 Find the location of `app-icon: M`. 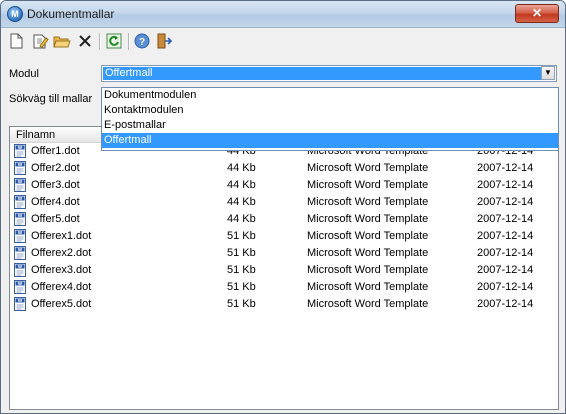

app-icon: M is located at coordinates (15, 14).